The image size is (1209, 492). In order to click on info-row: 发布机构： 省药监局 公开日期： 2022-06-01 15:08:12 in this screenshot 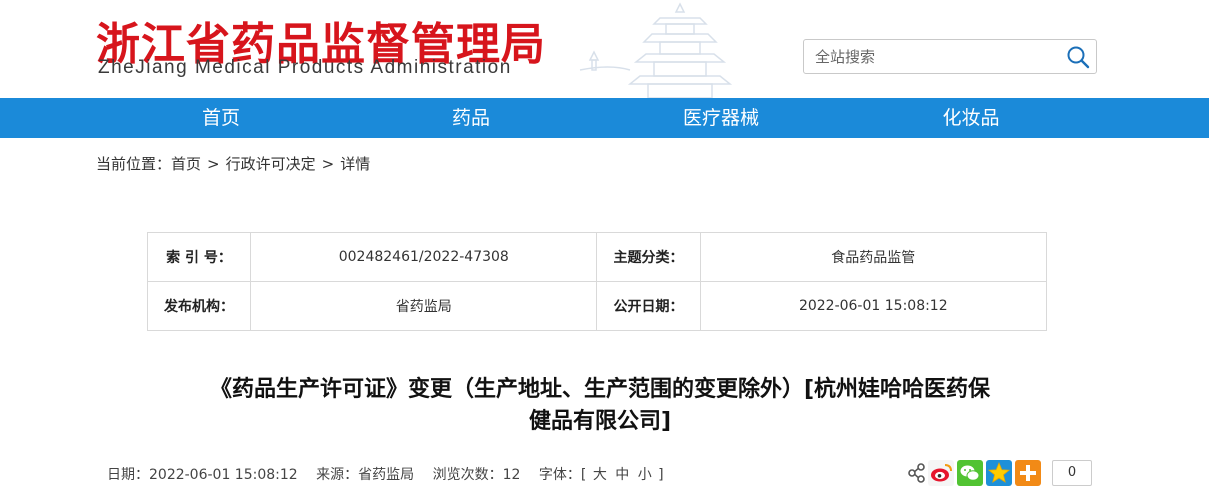, I will do `click(597, 306)`.